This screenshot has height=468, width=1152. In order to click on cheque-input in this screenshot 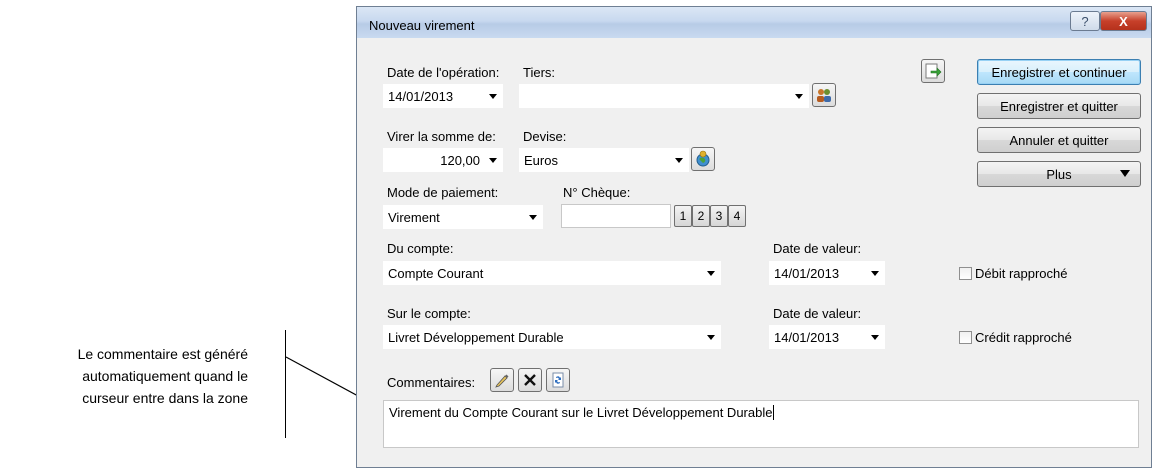, I will do `click(616, 216)`.